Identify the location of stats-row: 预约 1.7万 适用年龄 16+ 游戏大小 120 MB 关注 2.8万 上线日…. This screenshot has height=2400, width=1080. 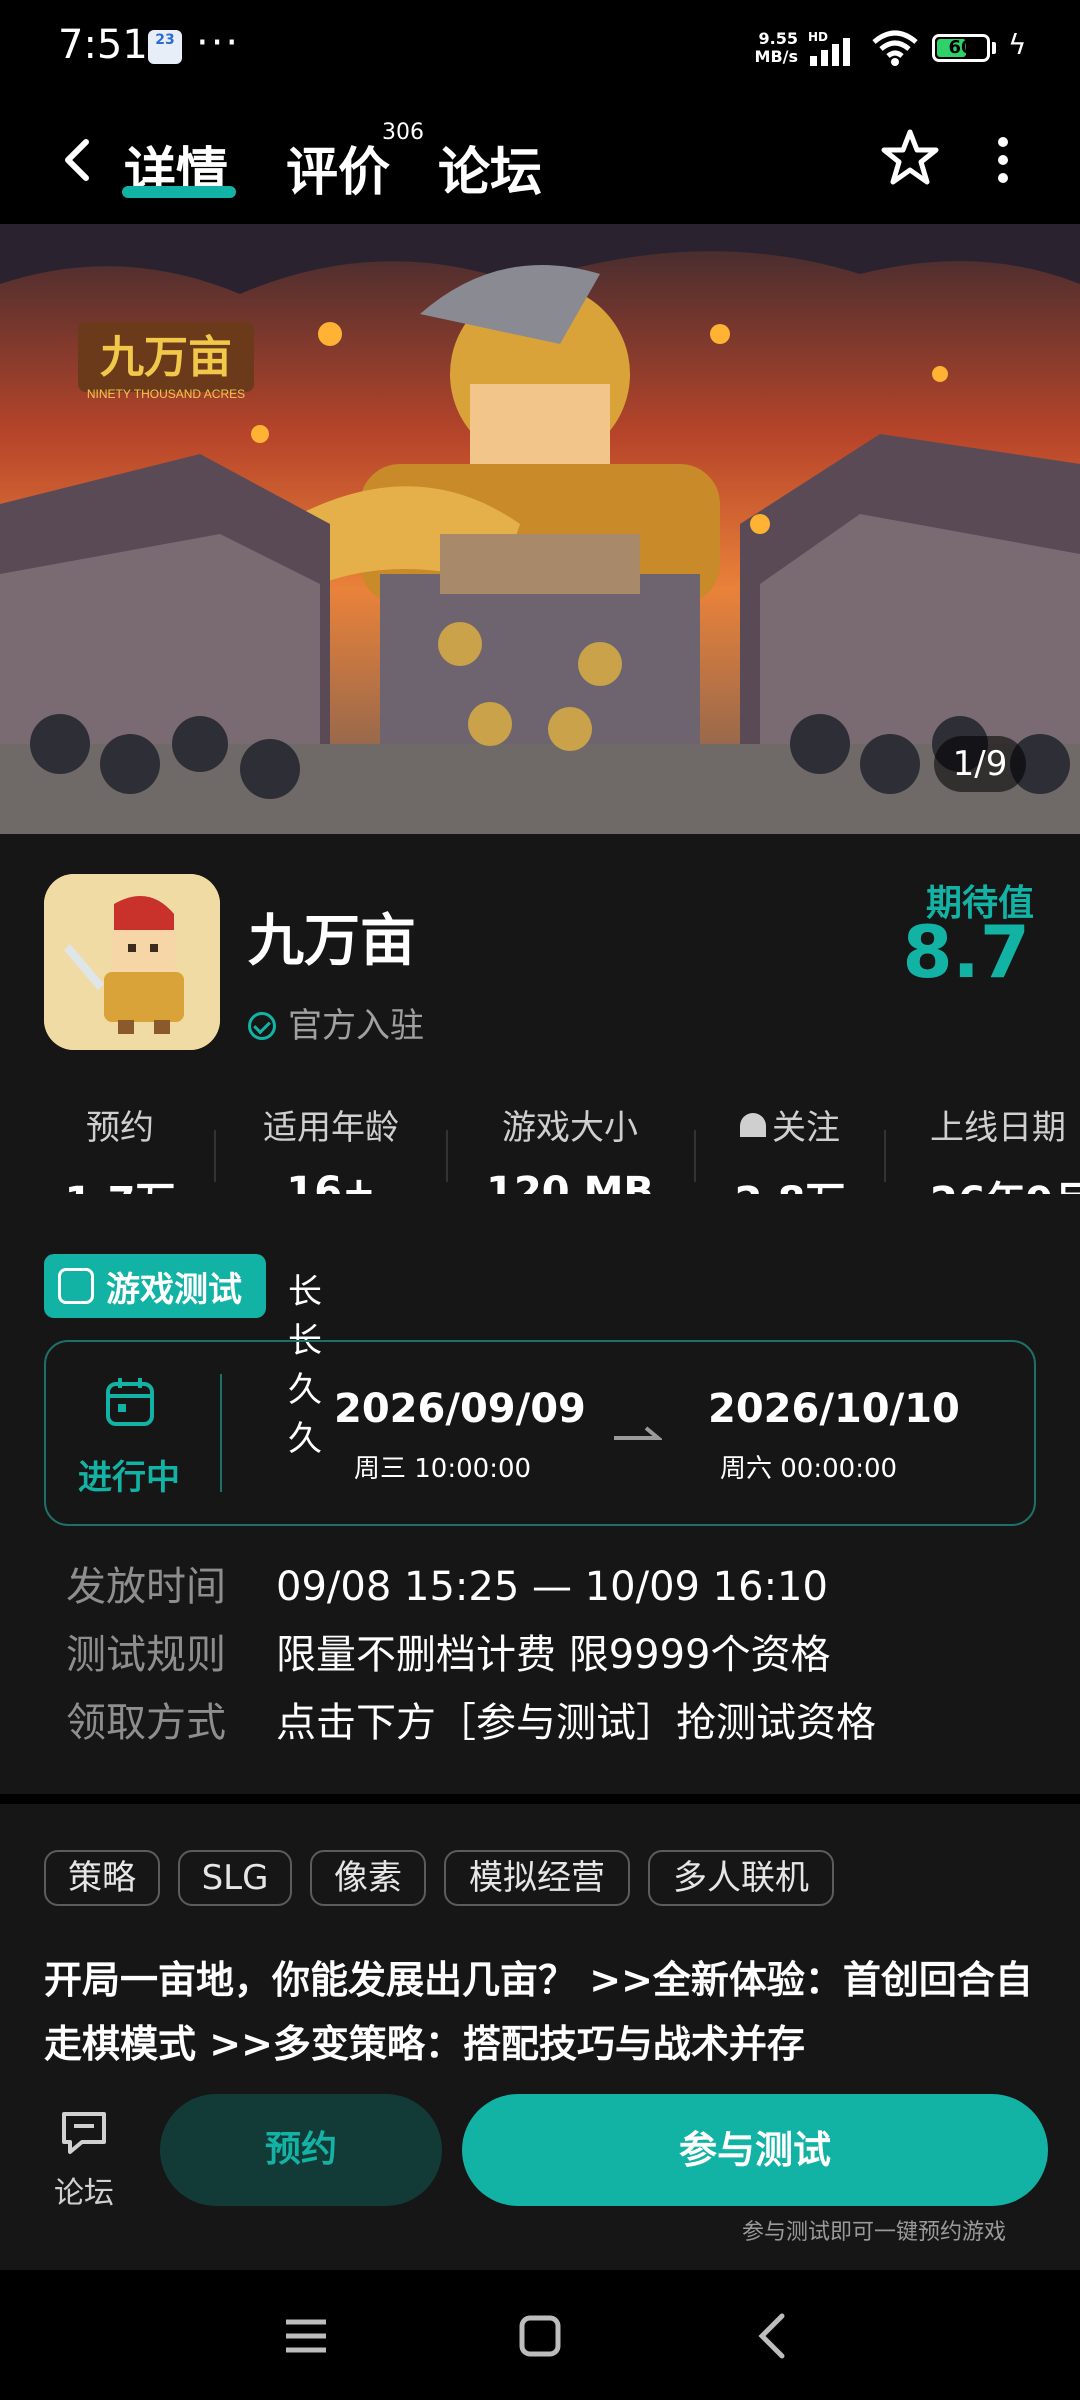
(540, 1147).